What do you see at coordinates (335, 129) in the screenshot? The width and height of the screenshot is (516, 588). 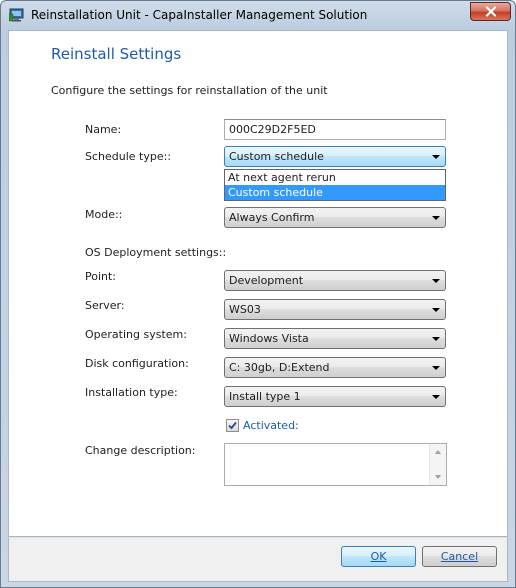 I see `name-input: 000C29D2F5ED` at bounding box center [335, 129].